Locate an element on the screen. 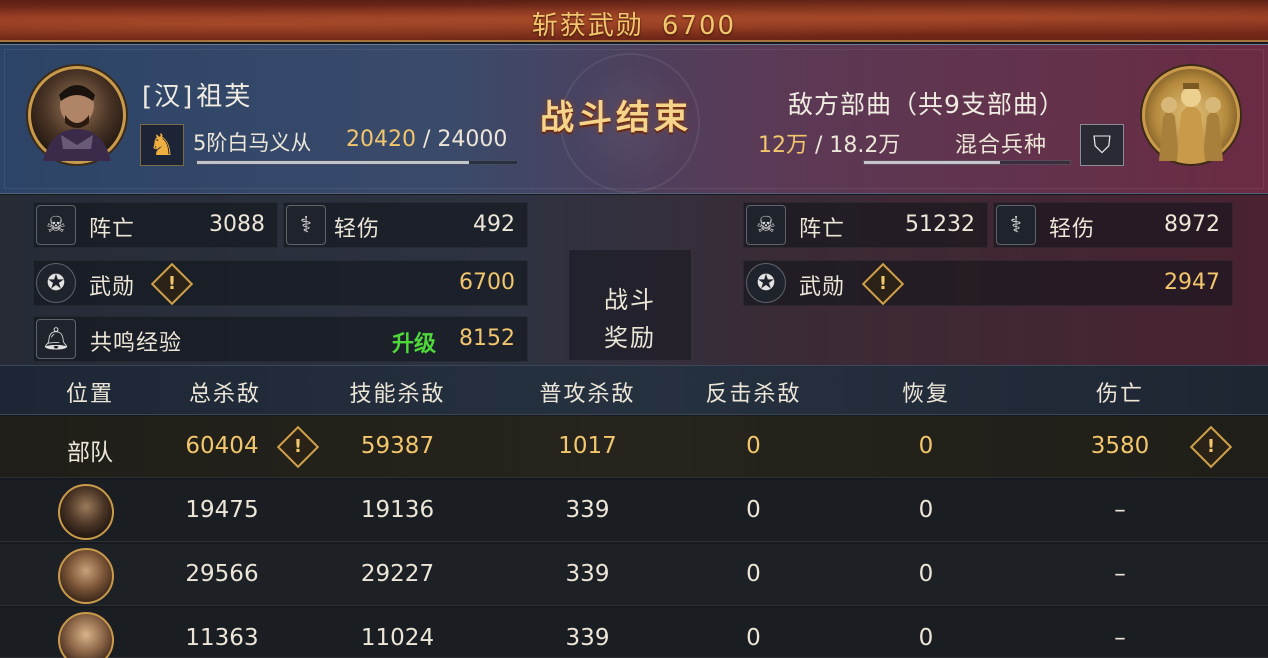  table-row: 11363 11024 339 0 0 – is located at coordinates (634, 633).